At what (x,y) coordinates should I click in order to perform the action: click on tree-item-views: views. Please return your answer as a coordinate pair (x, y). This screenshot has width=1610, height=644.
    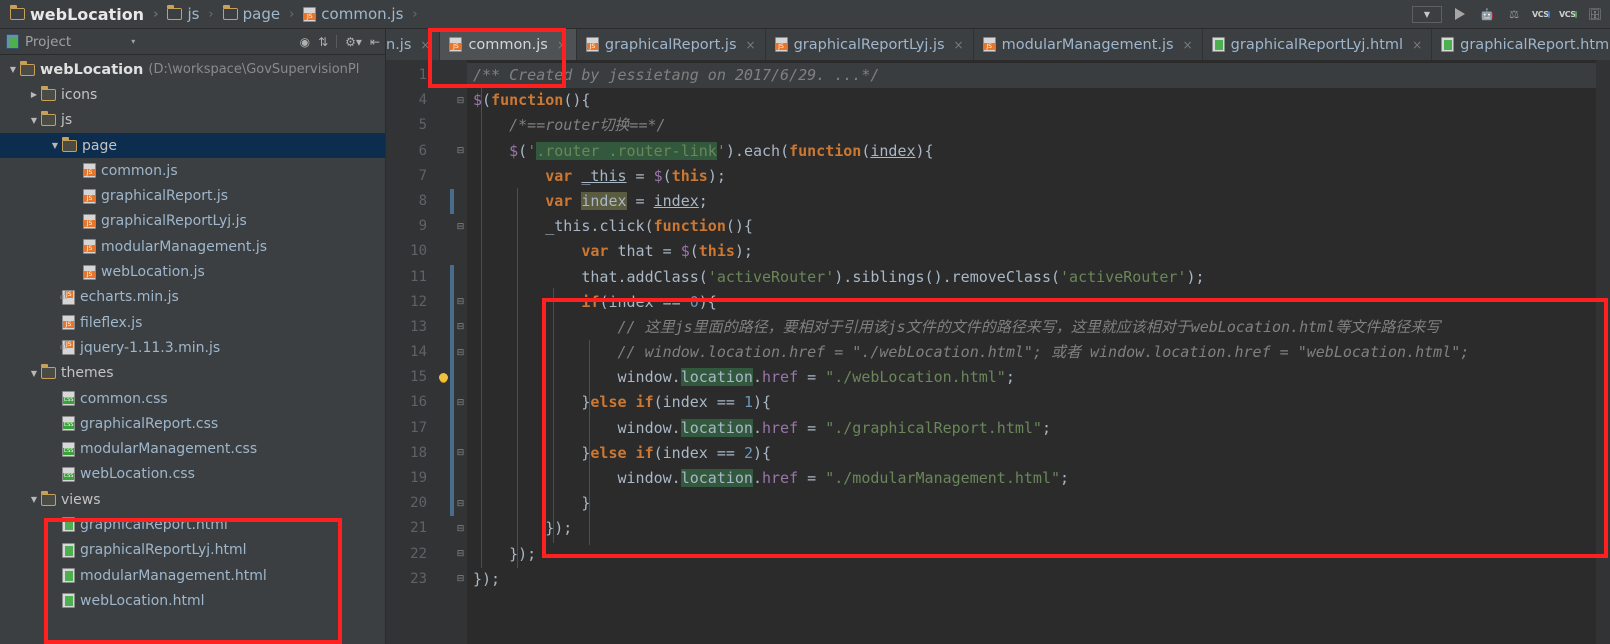
    Looking at the image, I should click on (192, 499).